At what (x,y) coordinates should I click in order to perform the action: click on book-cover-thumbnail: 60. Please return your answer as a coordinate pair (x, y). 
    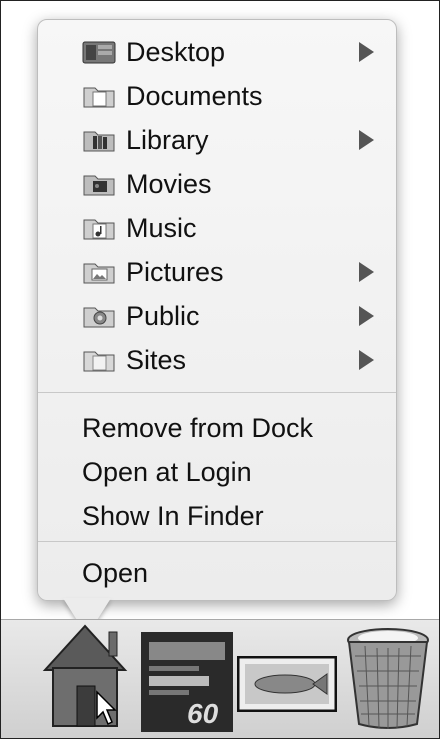
    Looking at the image, I should click on (187, 684).